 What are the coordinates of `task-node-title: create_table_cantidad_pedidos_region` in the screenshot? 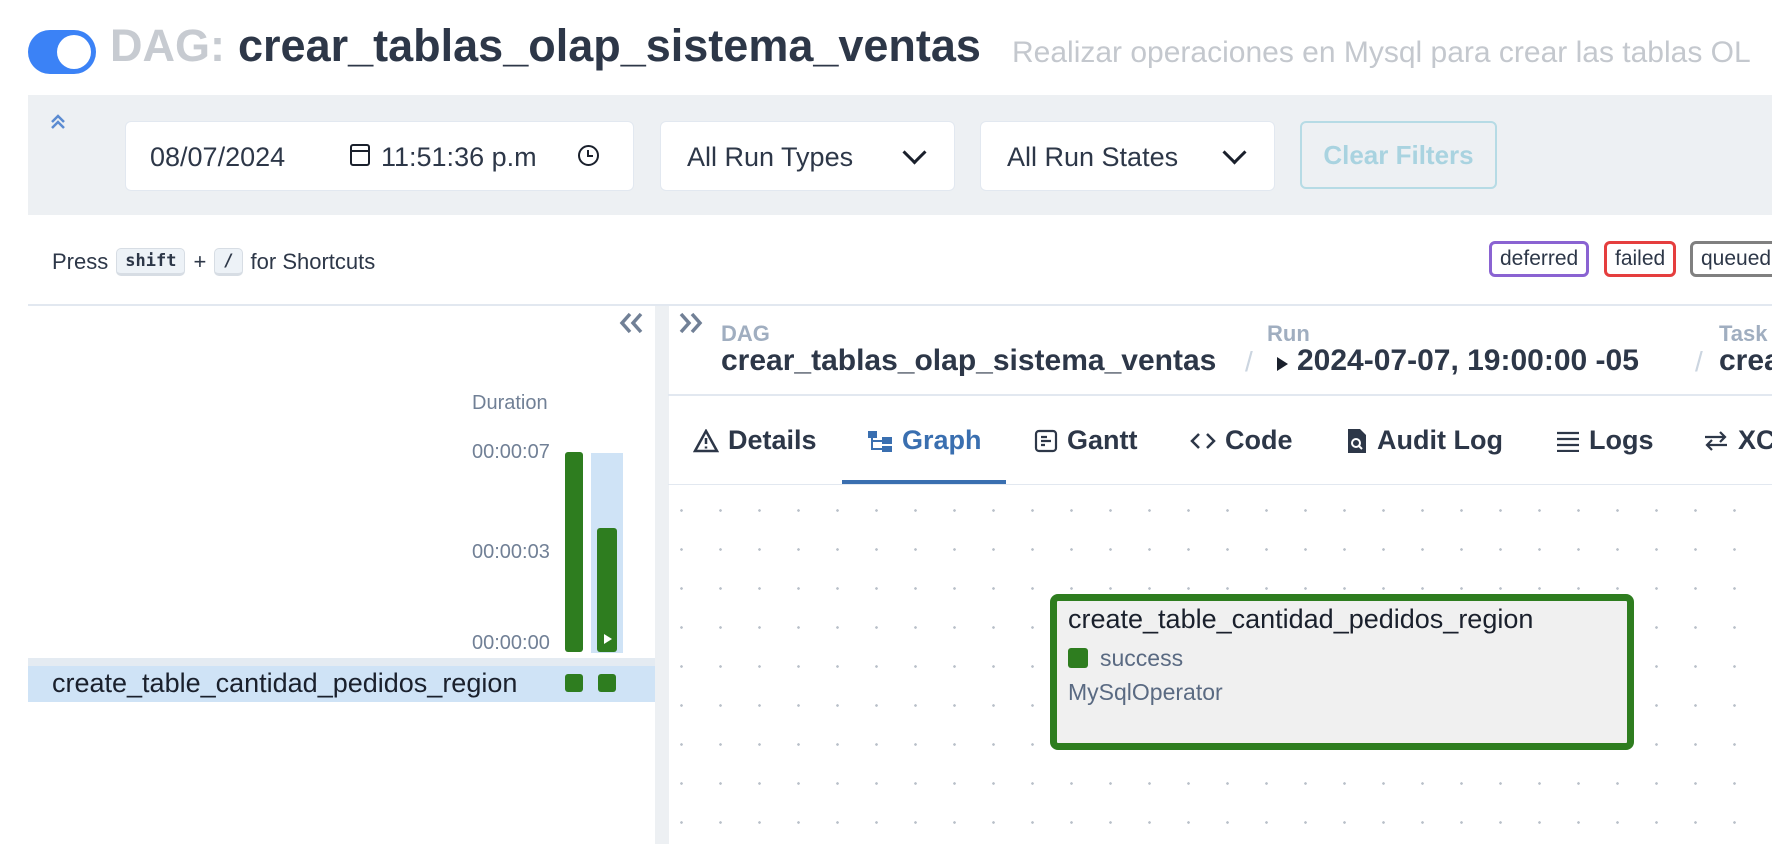 It's located at (1301, 619).